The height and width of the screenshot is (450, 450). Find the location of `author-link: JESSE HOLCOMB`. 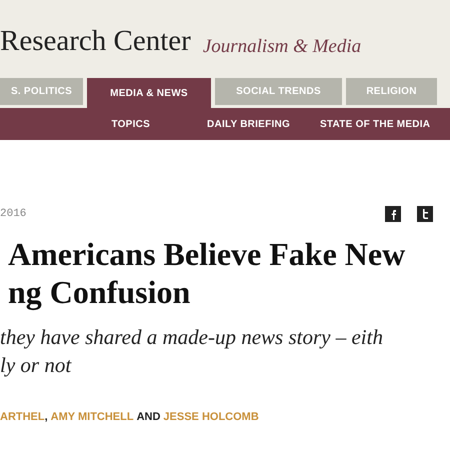

author-link: JESSE HOLCOMB is located at coordinates (211, 416).